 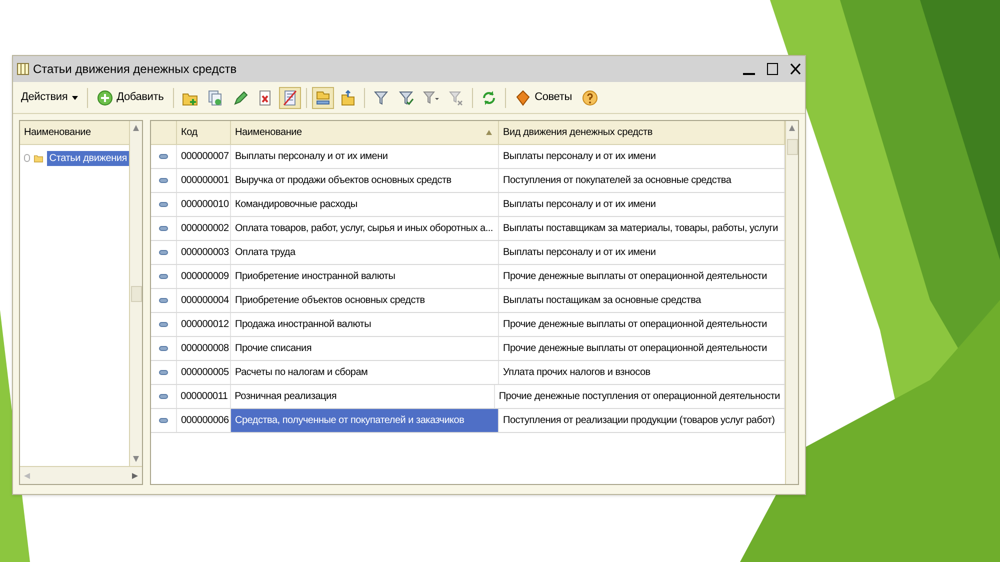 What do you see at coordinates (27, 475) in the screenshot?
I see `scroll-left-icon` at bounding box center [27, 475].